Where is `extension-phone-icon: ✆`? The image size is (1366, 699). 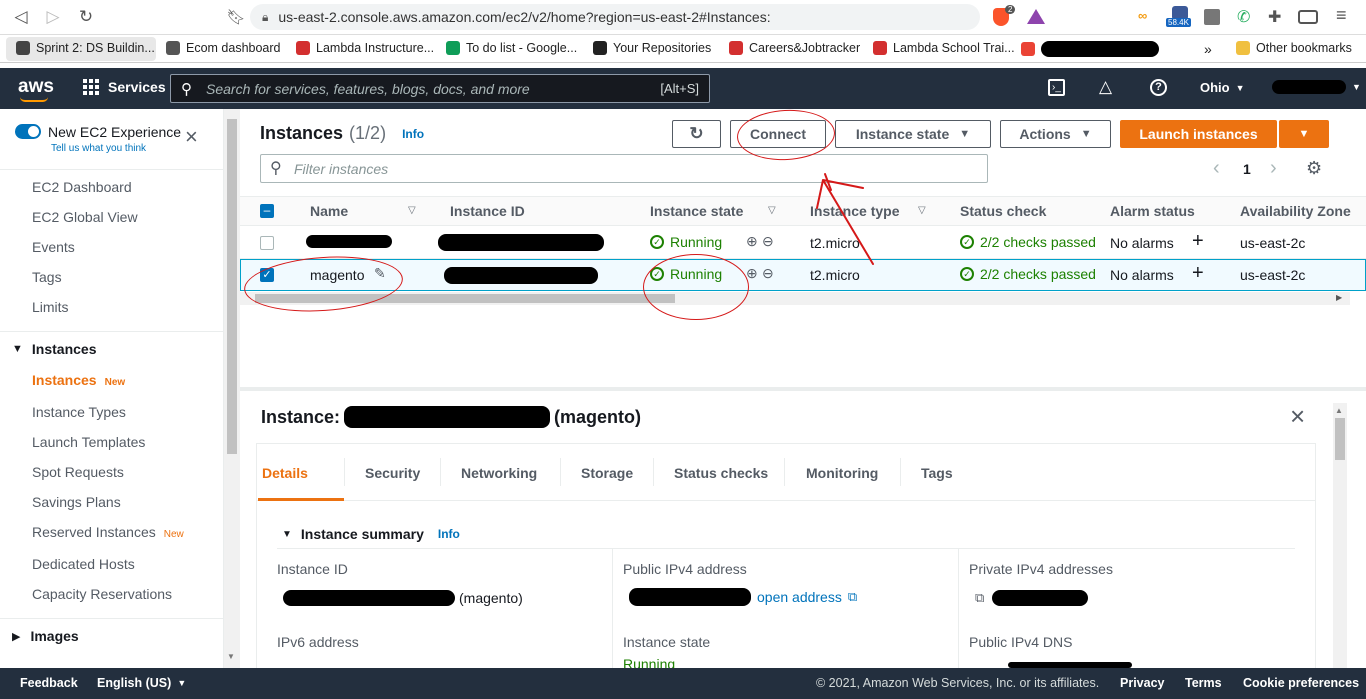 extension-phone-icon: ✆ is located at coordinates (1243, 17).